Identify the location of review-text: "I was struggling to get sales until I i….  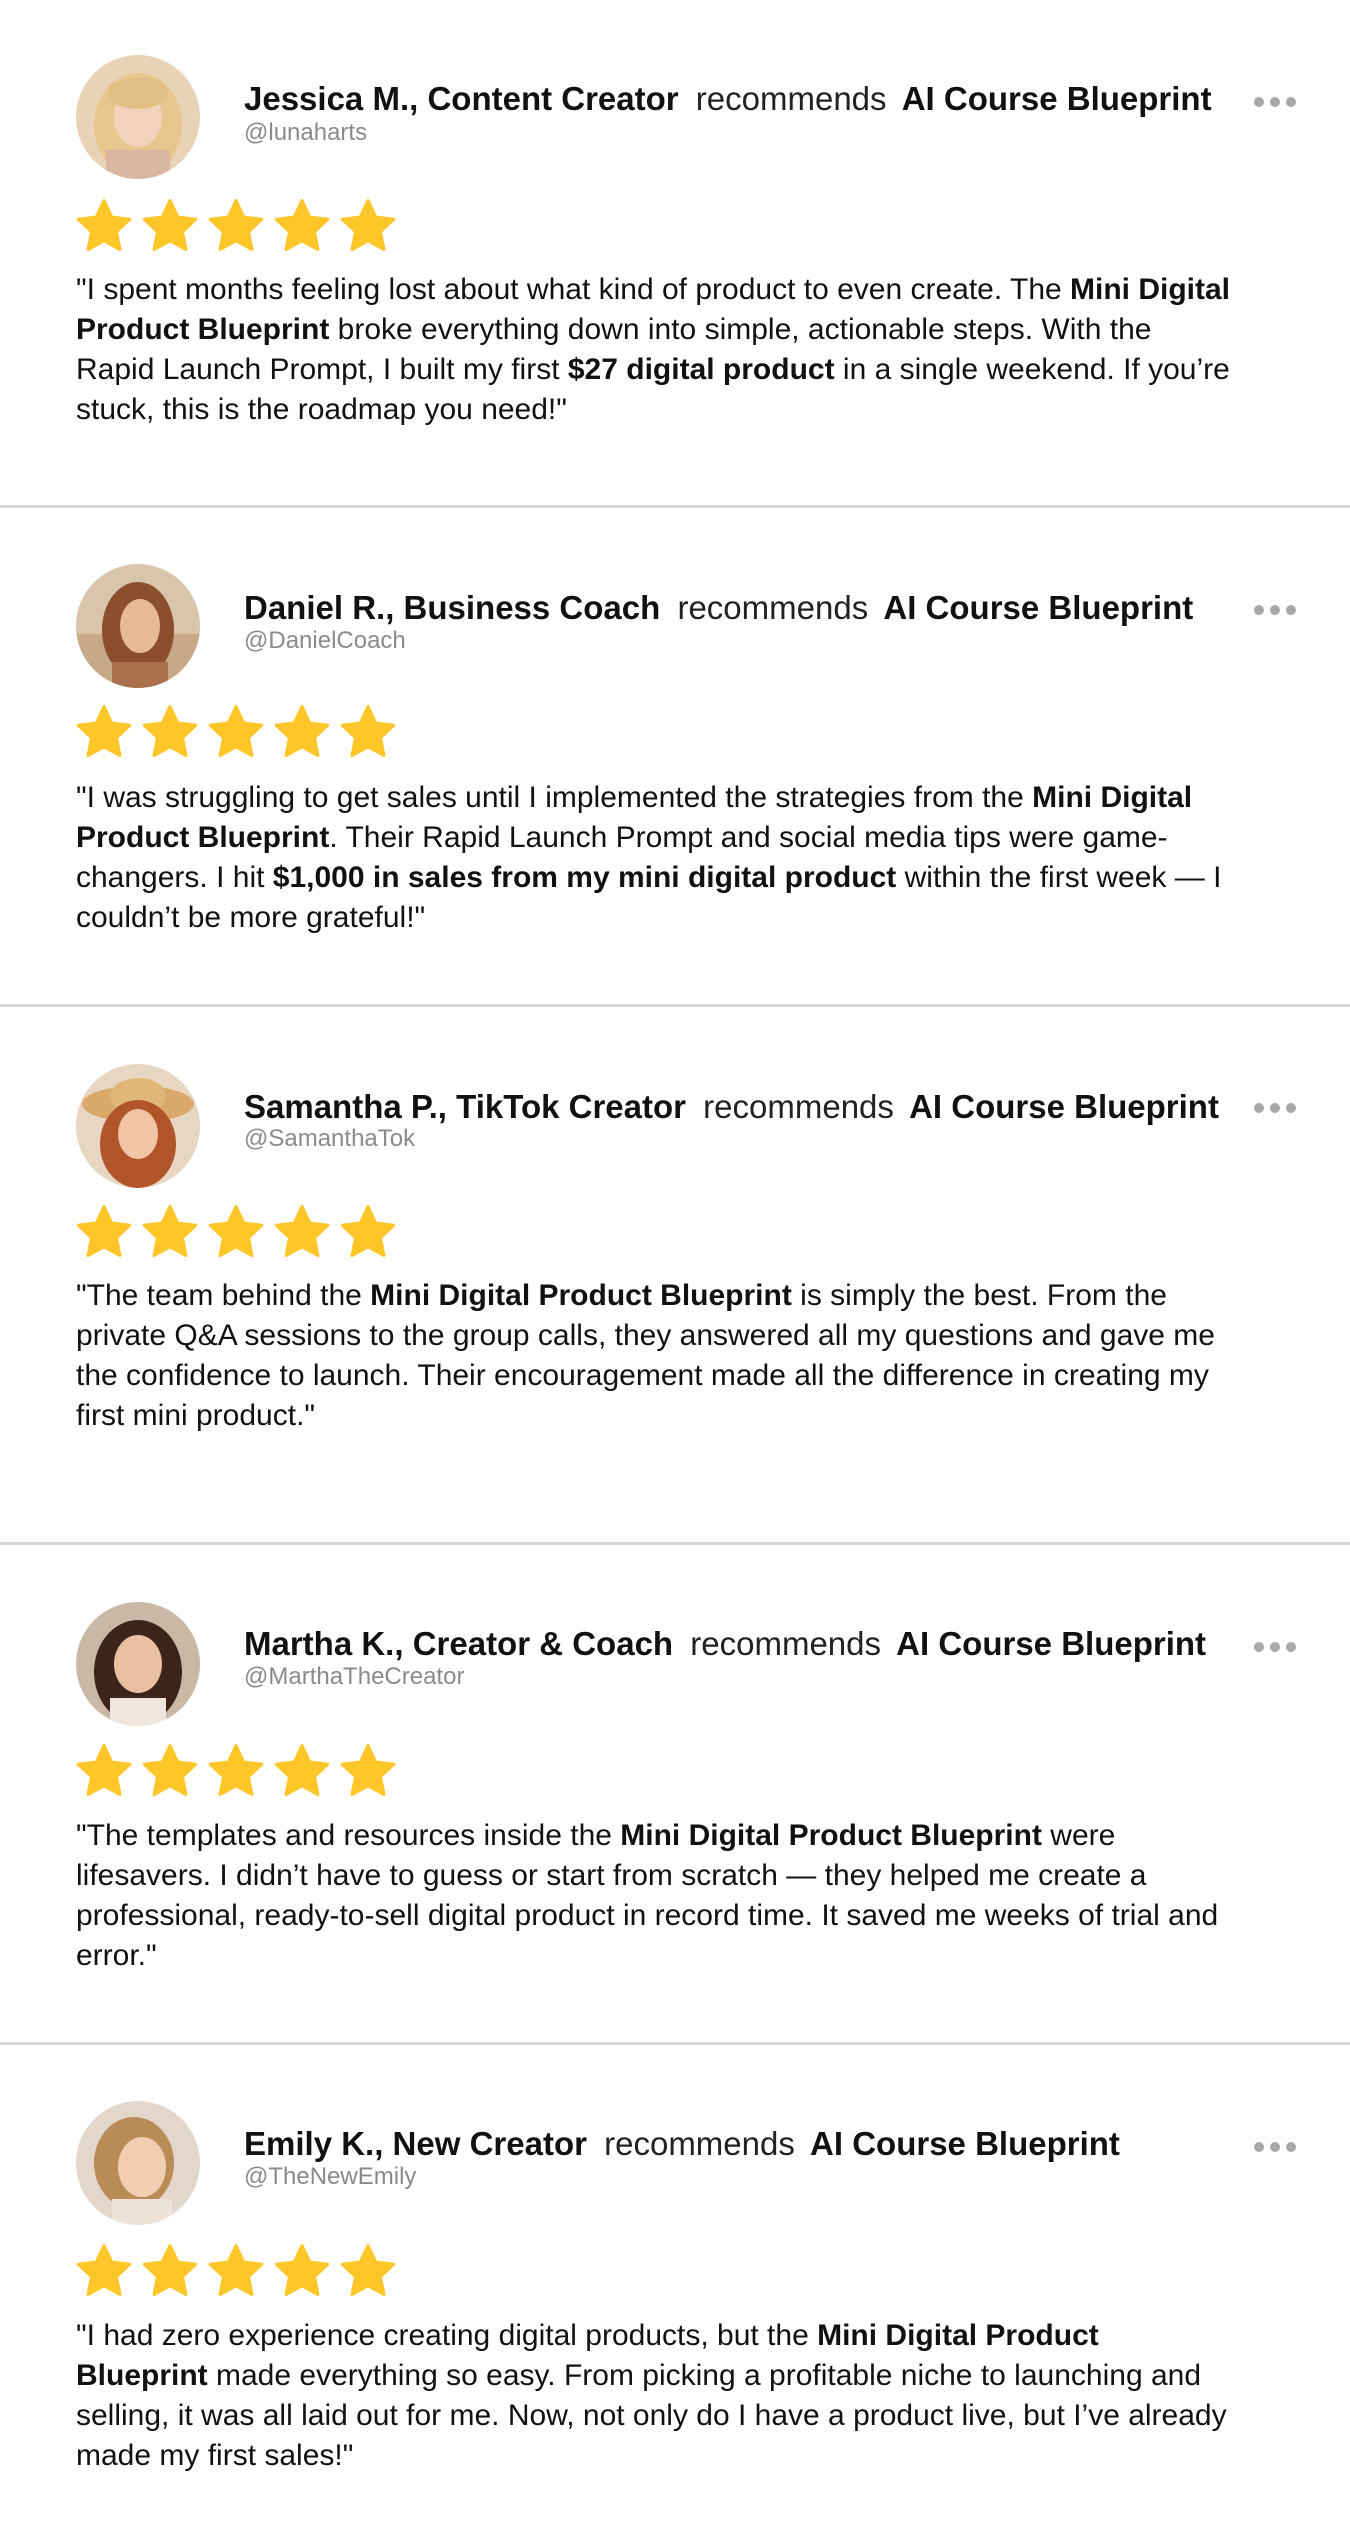
(656, 858).